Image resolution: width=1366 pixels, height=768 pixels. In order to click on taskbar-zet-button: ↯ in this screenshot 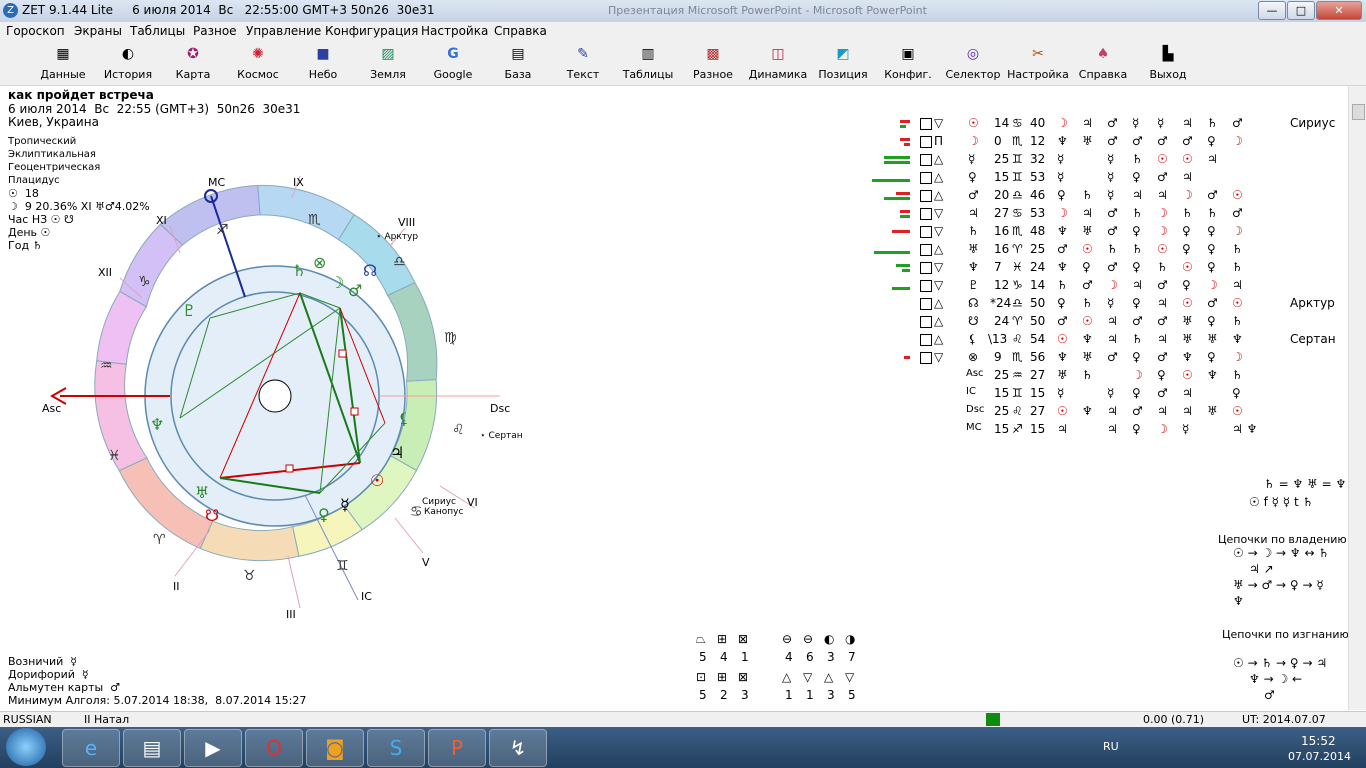, I will do `click(518, 748)`.